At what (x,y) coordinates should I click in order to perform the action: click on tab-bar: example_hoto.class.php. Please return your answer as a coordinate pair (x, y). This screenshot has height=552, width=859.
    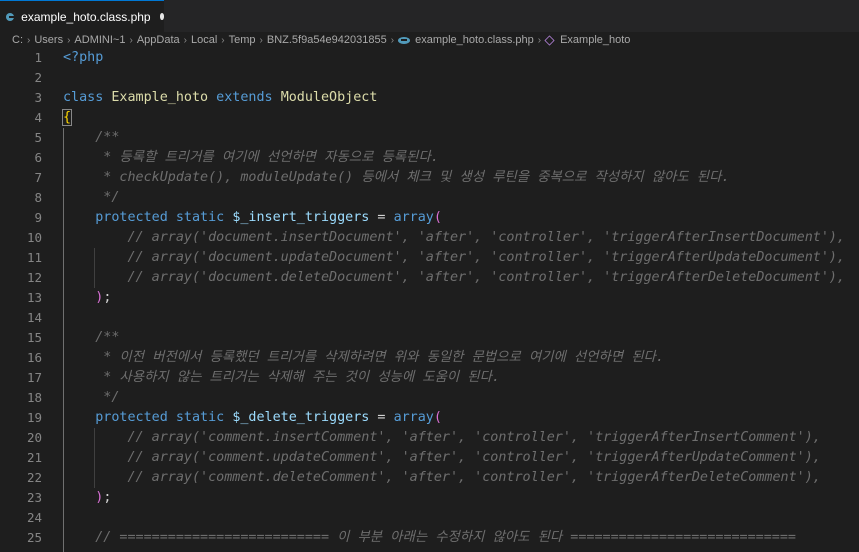
    Looking at the image, I should click on (429, 16).